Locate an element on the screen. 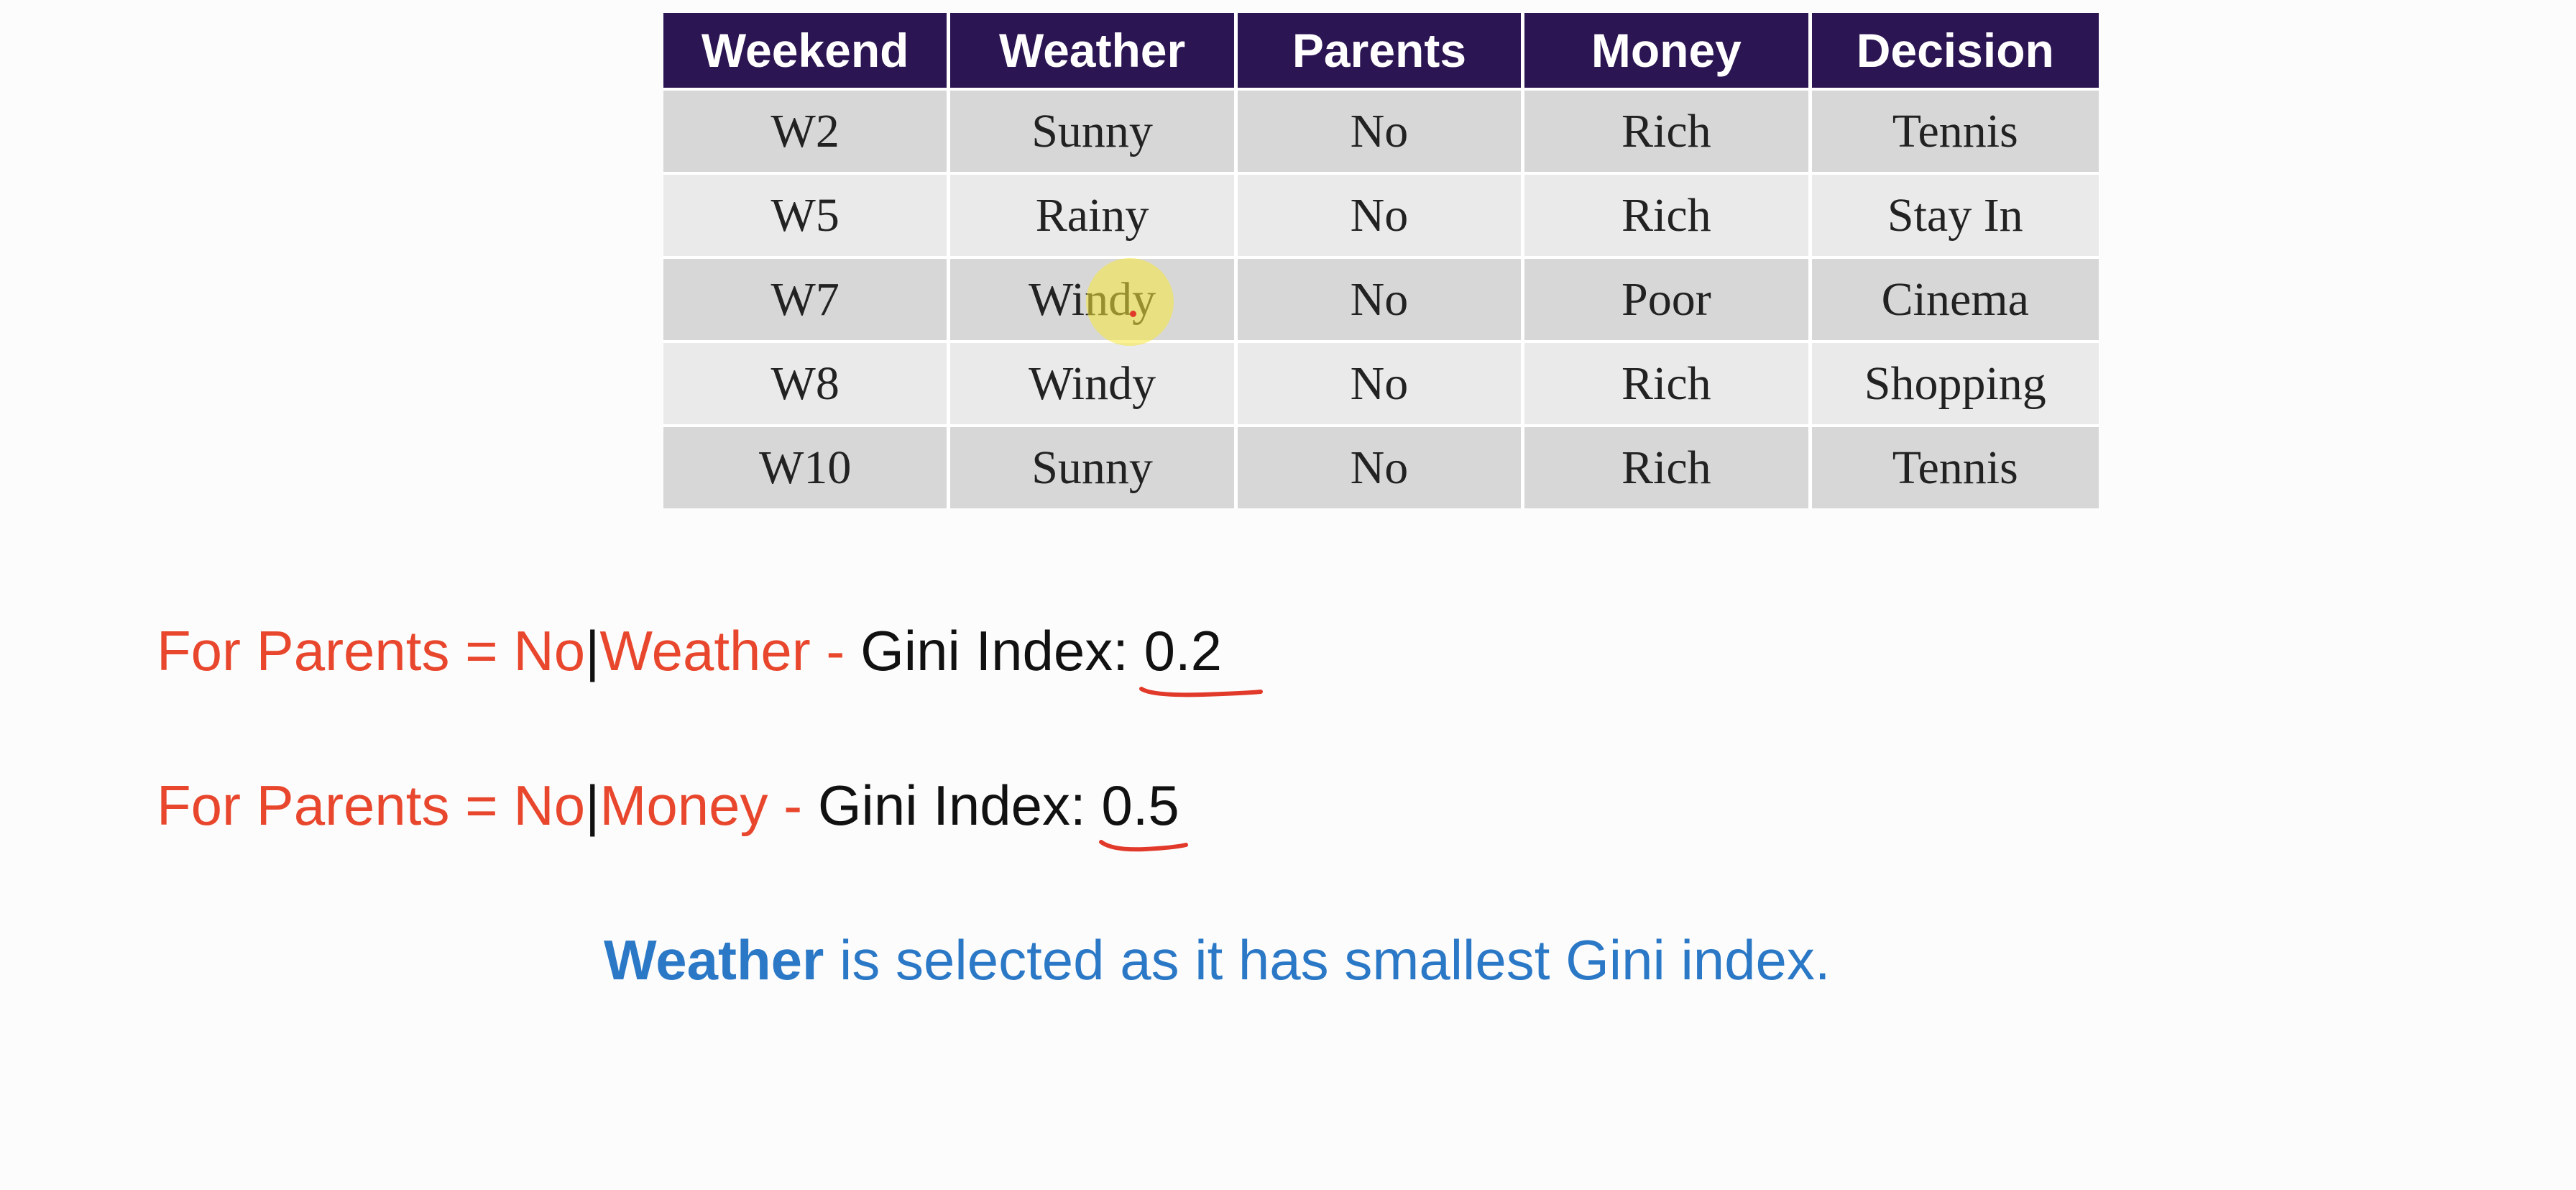  cell-weather: Rainy is located at coordinates (1094, 214).